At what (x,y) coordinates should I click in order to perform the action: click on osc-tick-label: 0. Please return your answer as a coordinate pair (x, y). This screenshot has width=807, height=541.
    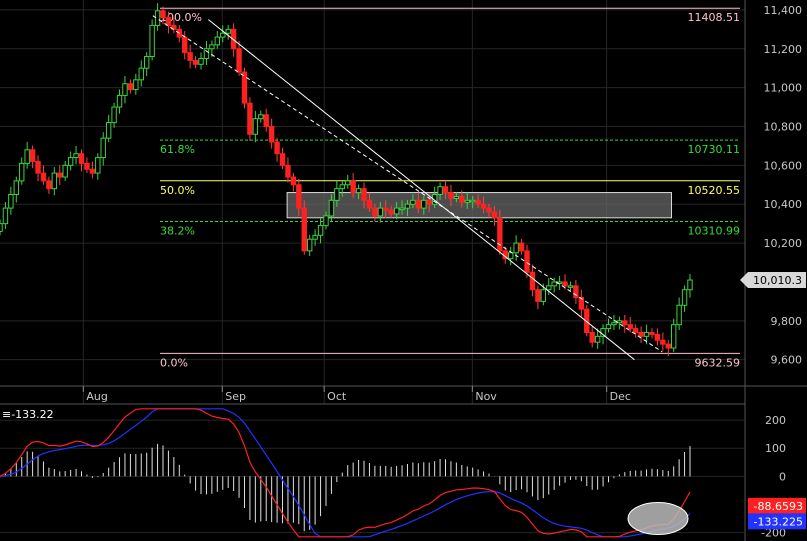
    Looking at the image, I should click on (782, 476).